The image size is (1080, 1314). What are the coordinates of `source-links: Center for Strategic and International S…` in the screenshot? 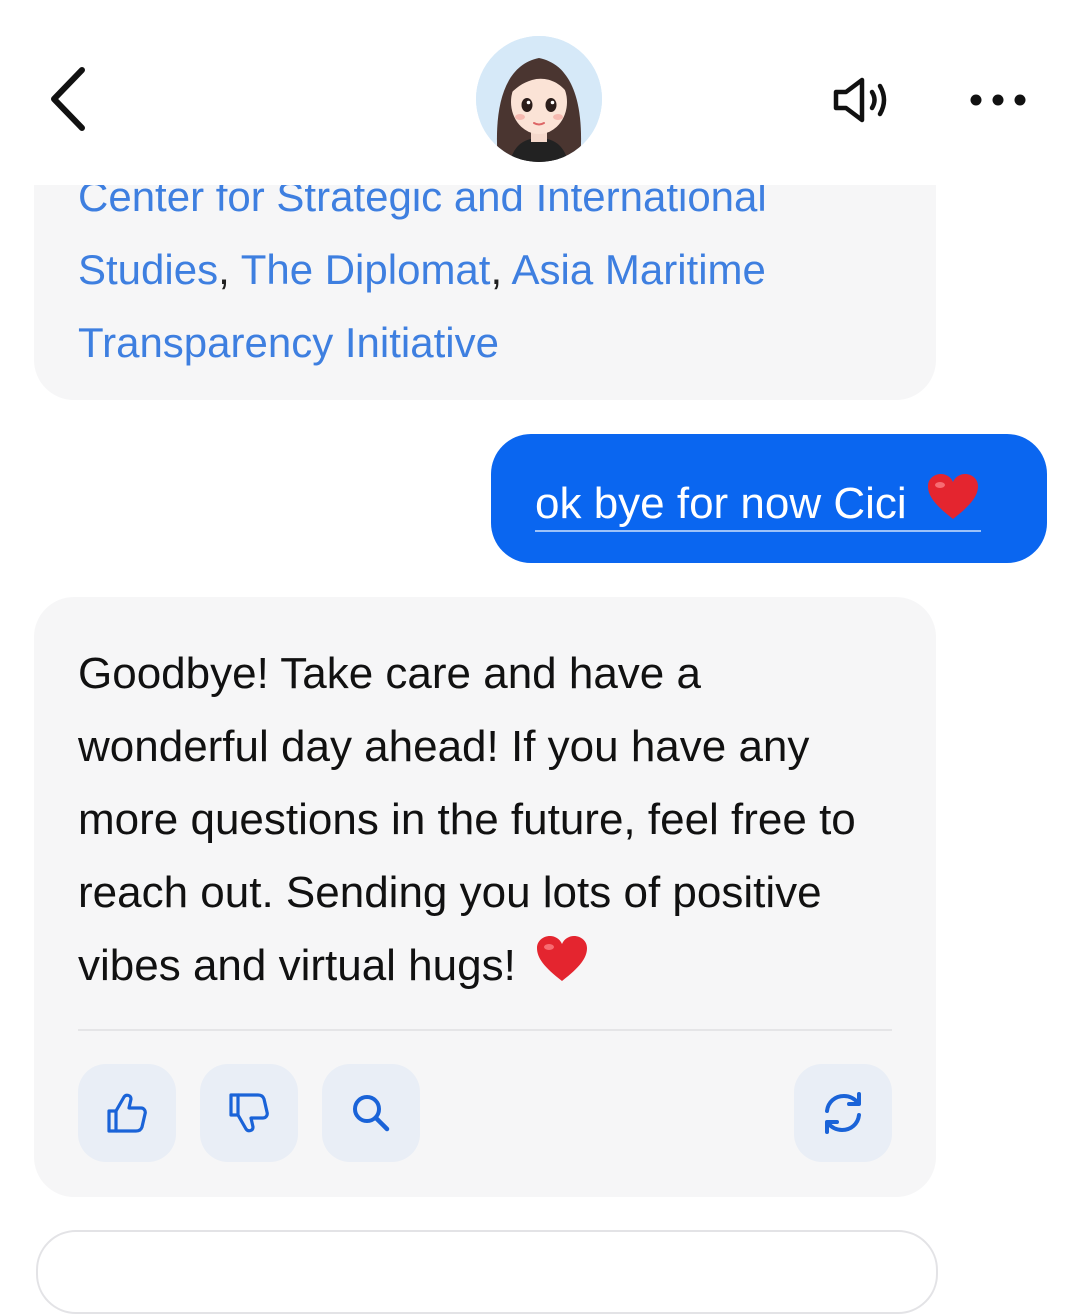 It's located at (478, 269).